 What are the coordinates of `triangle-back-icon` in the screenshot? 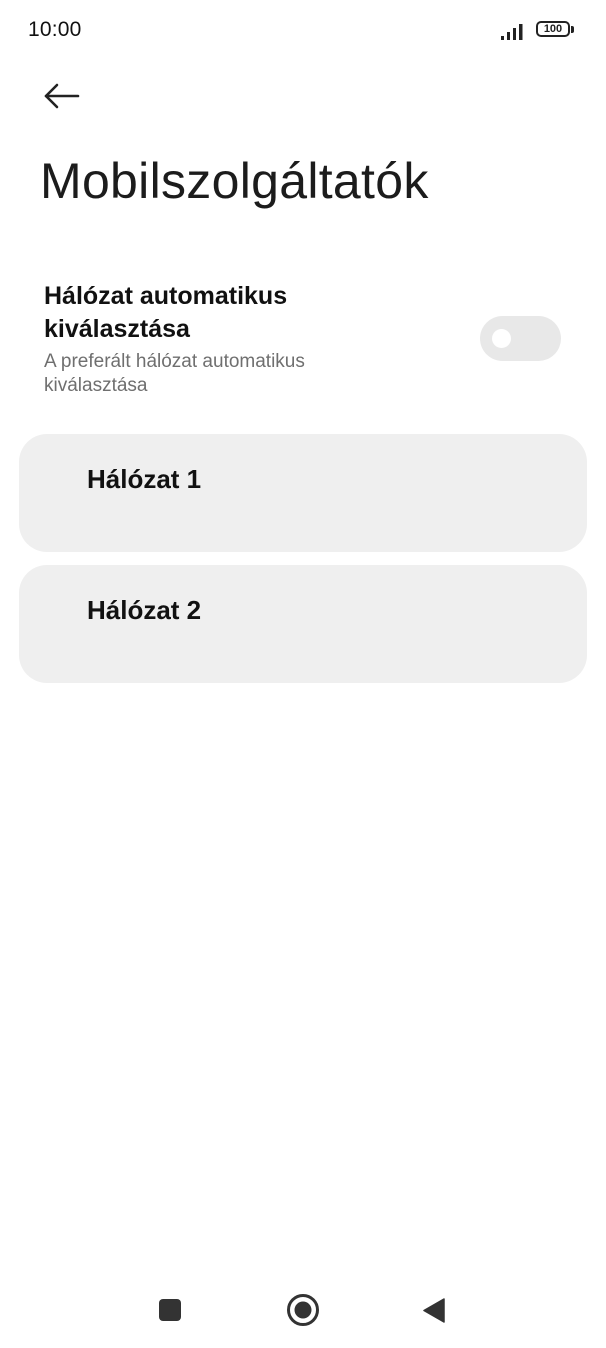 It's located at (434, 1310).